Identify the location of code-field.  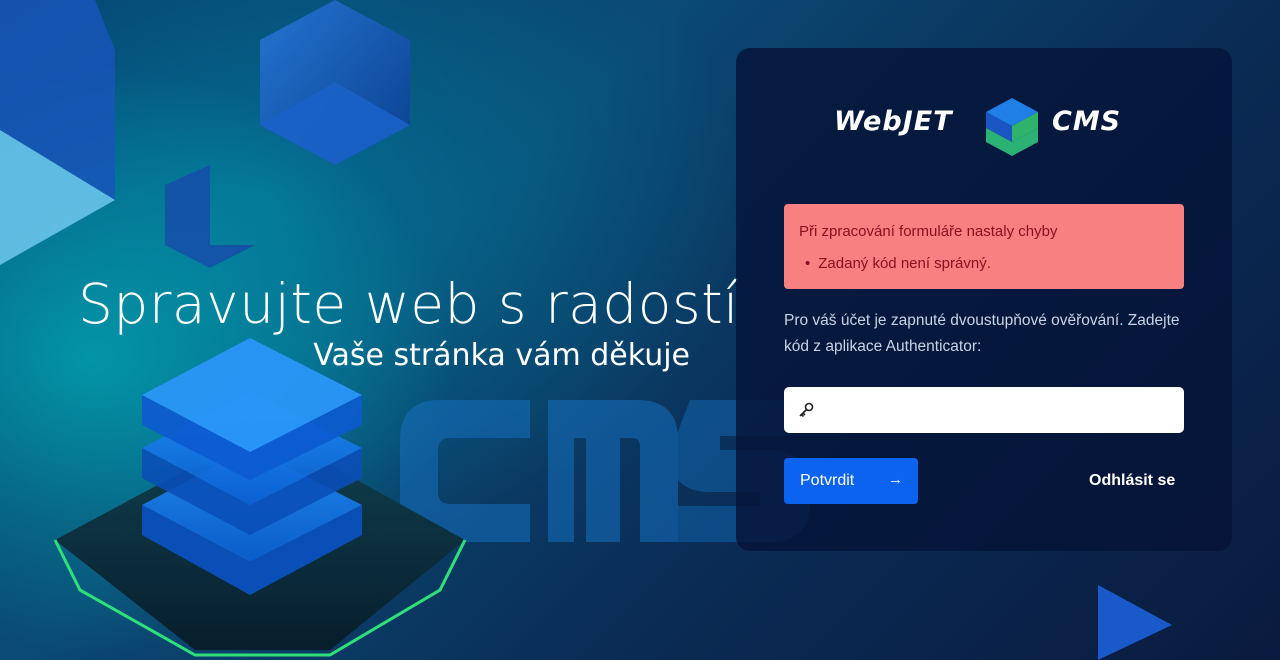
(984, 411).